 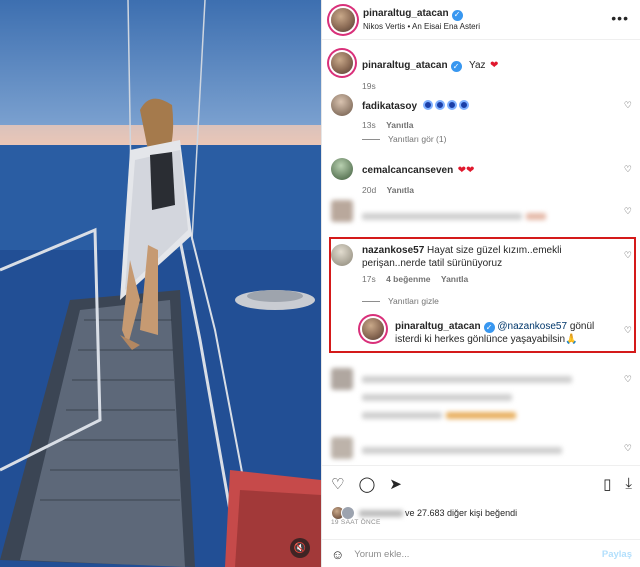 What do you see at coordinates (407, 170) in the screenshot?
I see `comment-username: cemalcancanseven` at bounding box center [407, 170].